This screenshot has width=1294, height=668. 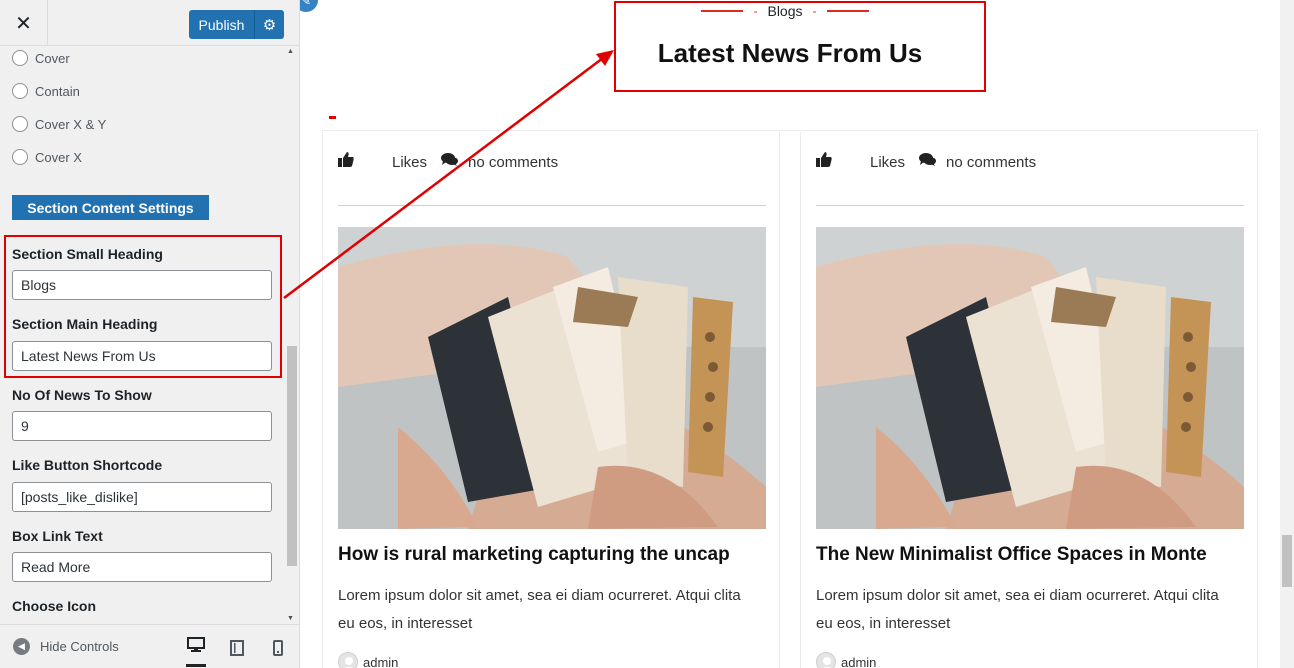 What do you see at coordinates (1287, 561) in the screenshot?
I see `preview-scroll-thumb` at bounding box center [1287, 561].